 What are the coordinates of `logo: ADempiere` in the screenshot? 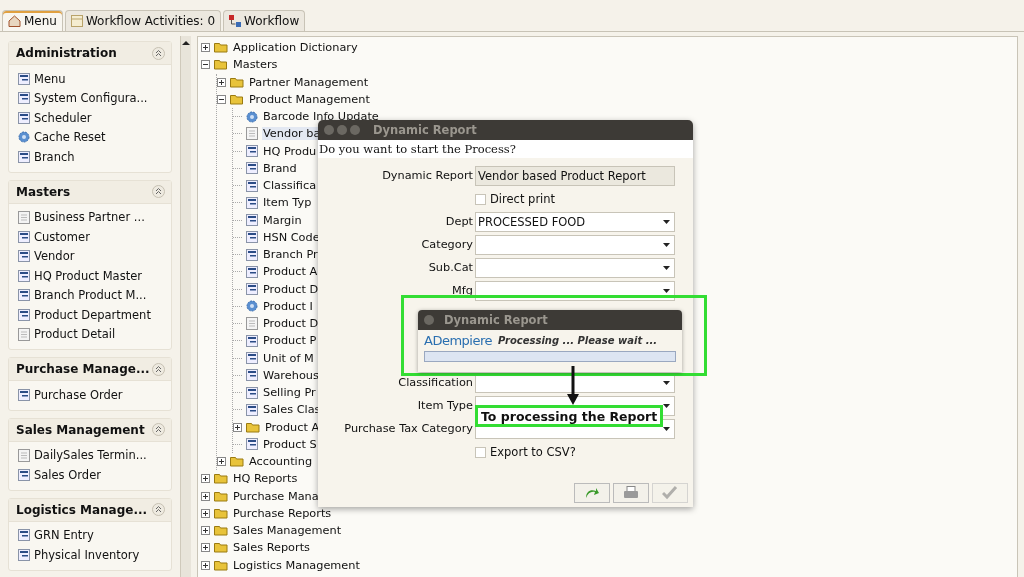 It's located at (458, 340).